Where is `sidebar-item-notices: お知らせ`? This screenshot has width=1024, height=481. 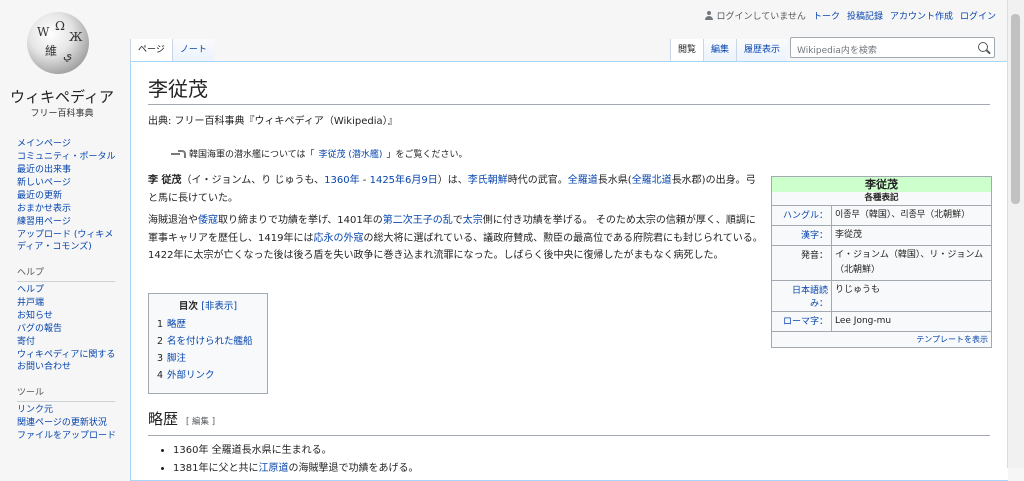 sidebar-item-notices: お知らせ is located at coordinates (68, 317).